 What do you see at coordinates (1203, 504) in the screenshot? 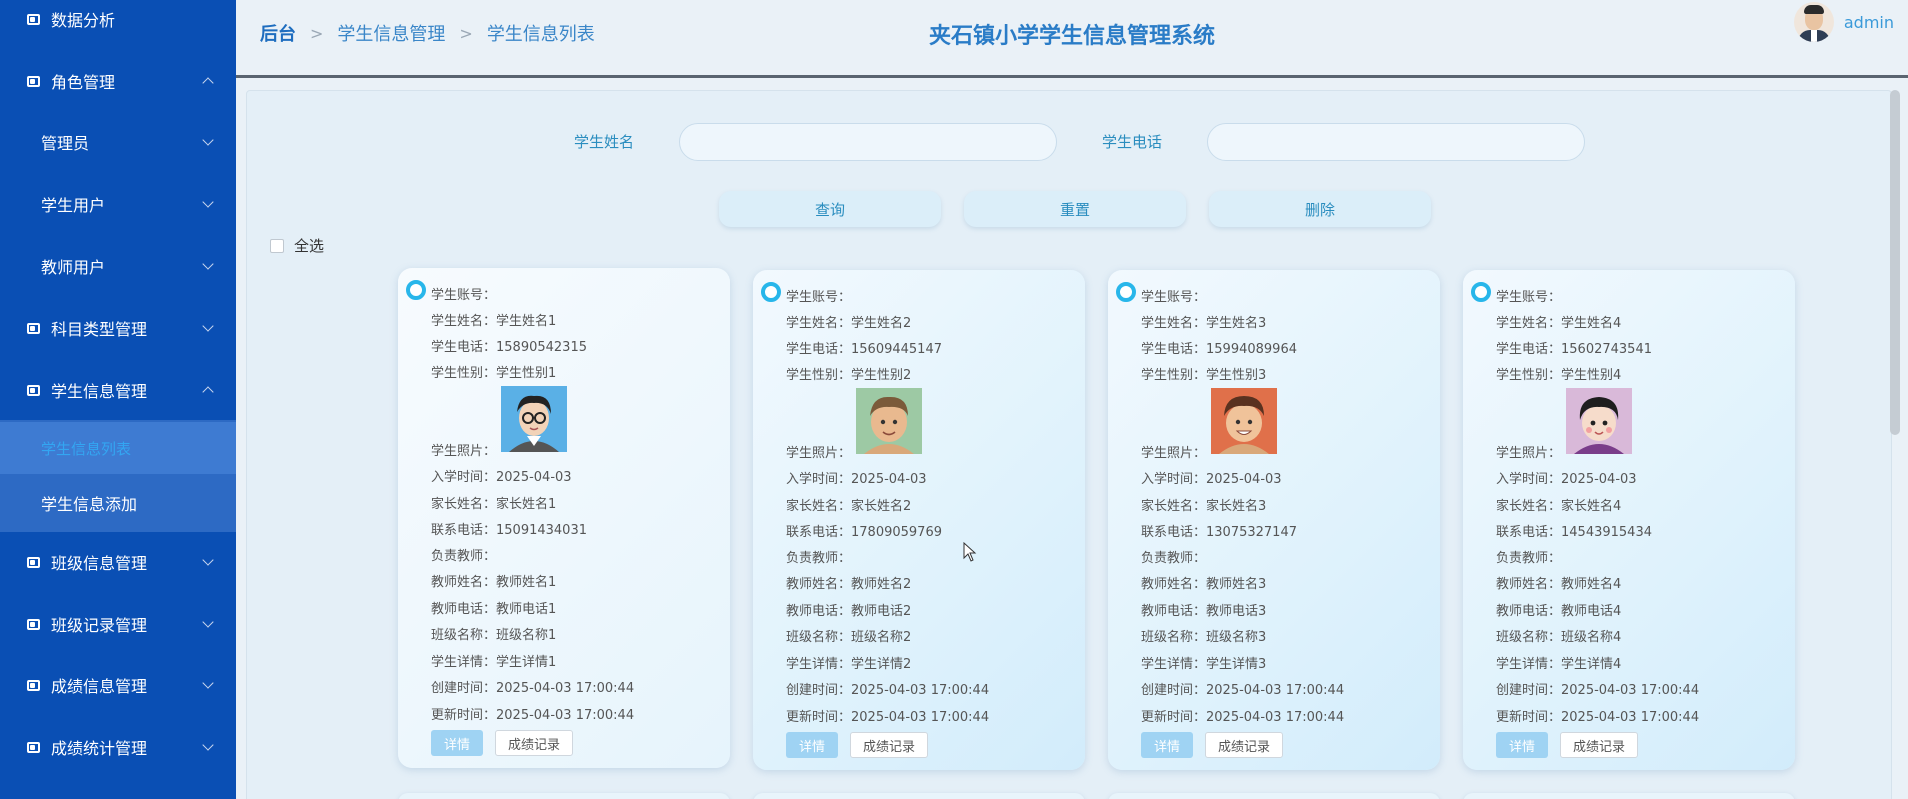
I see `field-parent: 家长姓名：家长姓名3` at bounding box center [1203, 504].